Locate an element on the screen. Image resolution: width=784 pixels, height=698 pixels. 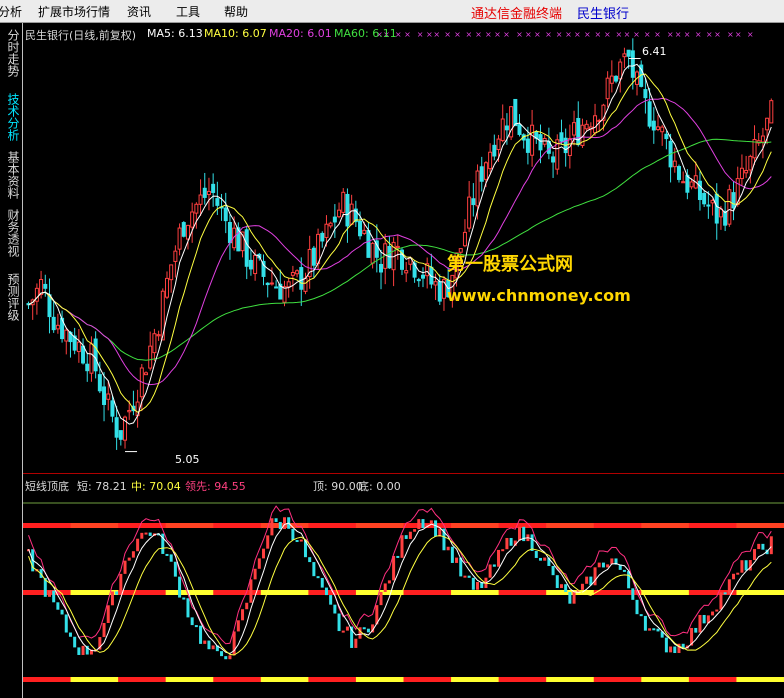
ma5-label: MA5: 6.13 is located at coordinates (175, 33).